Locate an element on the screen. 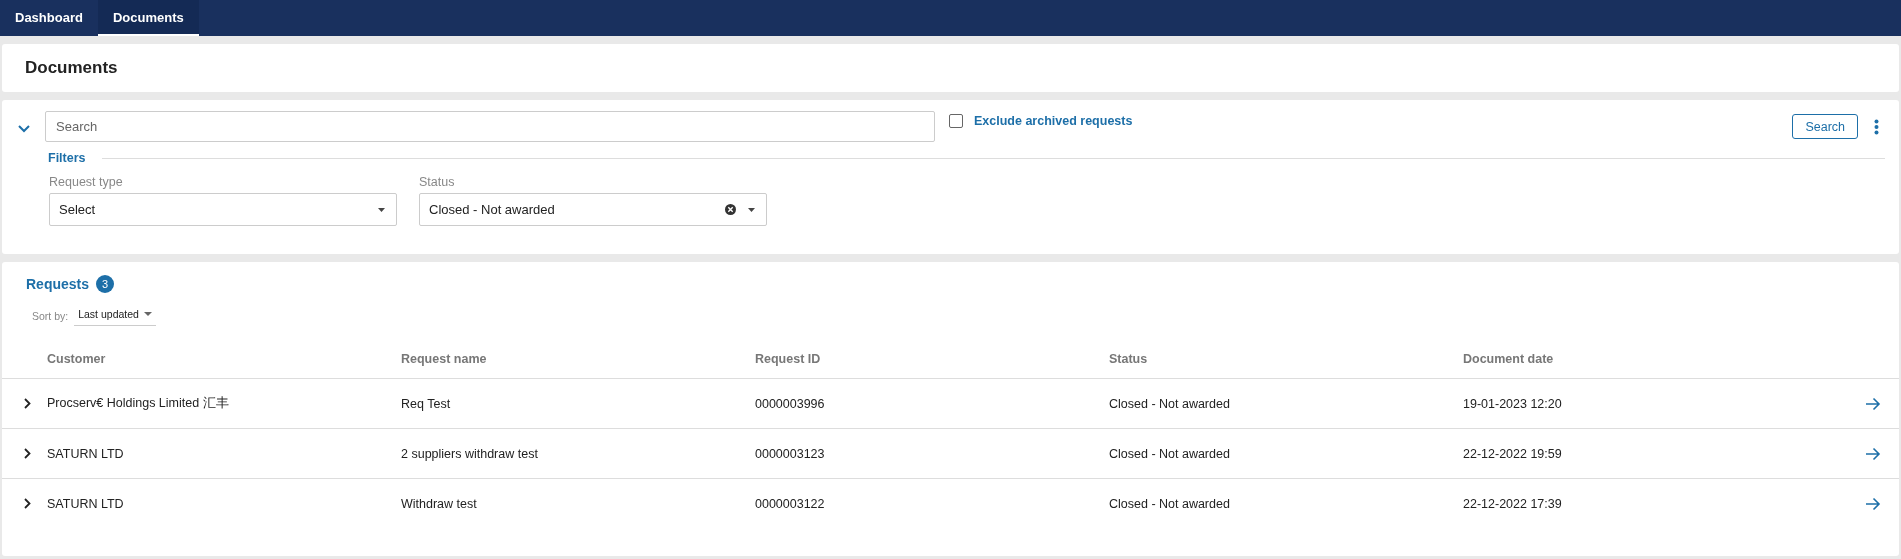  table-cell-text: Procserv€ Holdings Limited 汇丰 is located at coordinates (138, 403).